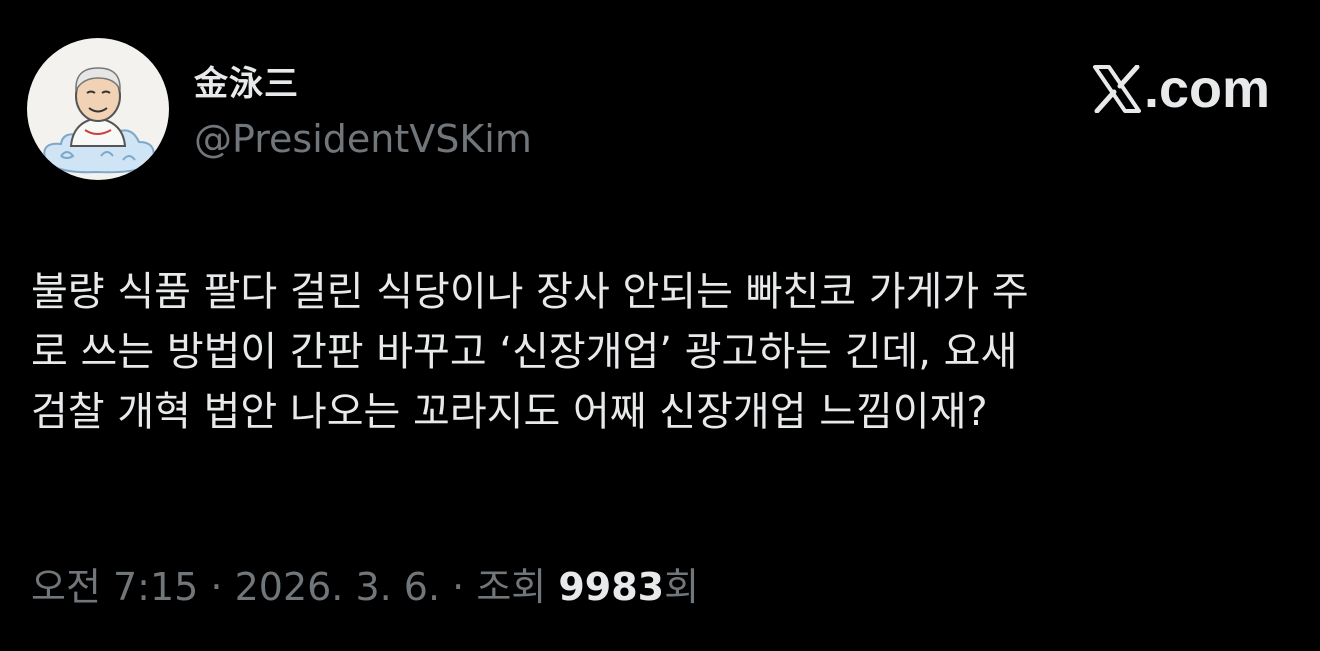  What do you see at coordinates (99, 120) in the screenshot?
I see `cartoon-portrait-icon` at bounding box center [99, 120].